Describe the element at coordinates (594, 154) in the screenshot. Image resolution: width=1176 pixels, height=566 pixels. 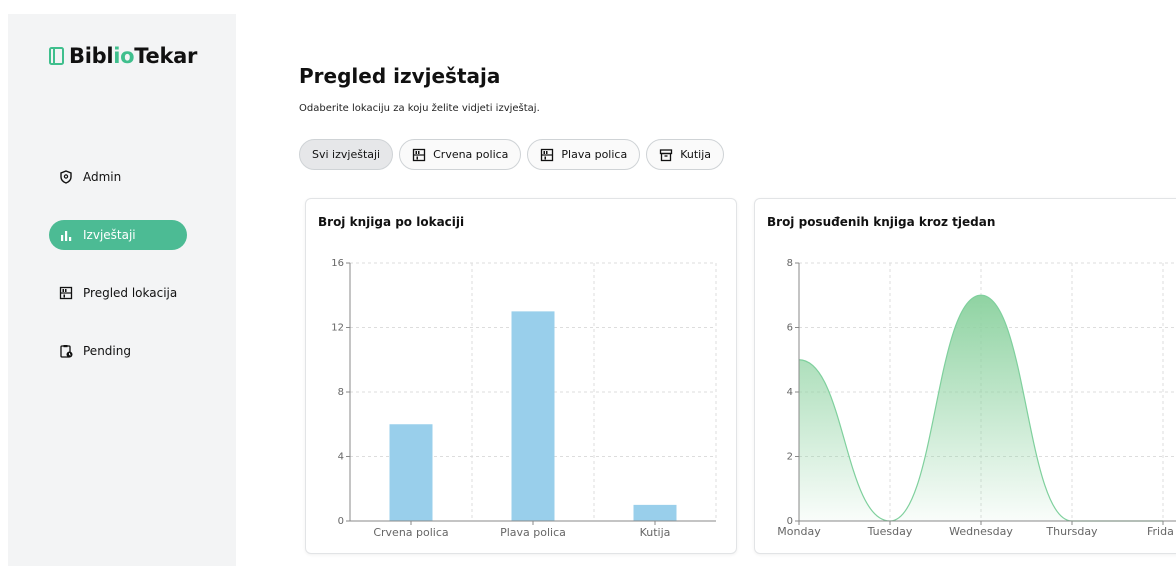
I see `filter-label: Plava polica` at that location.